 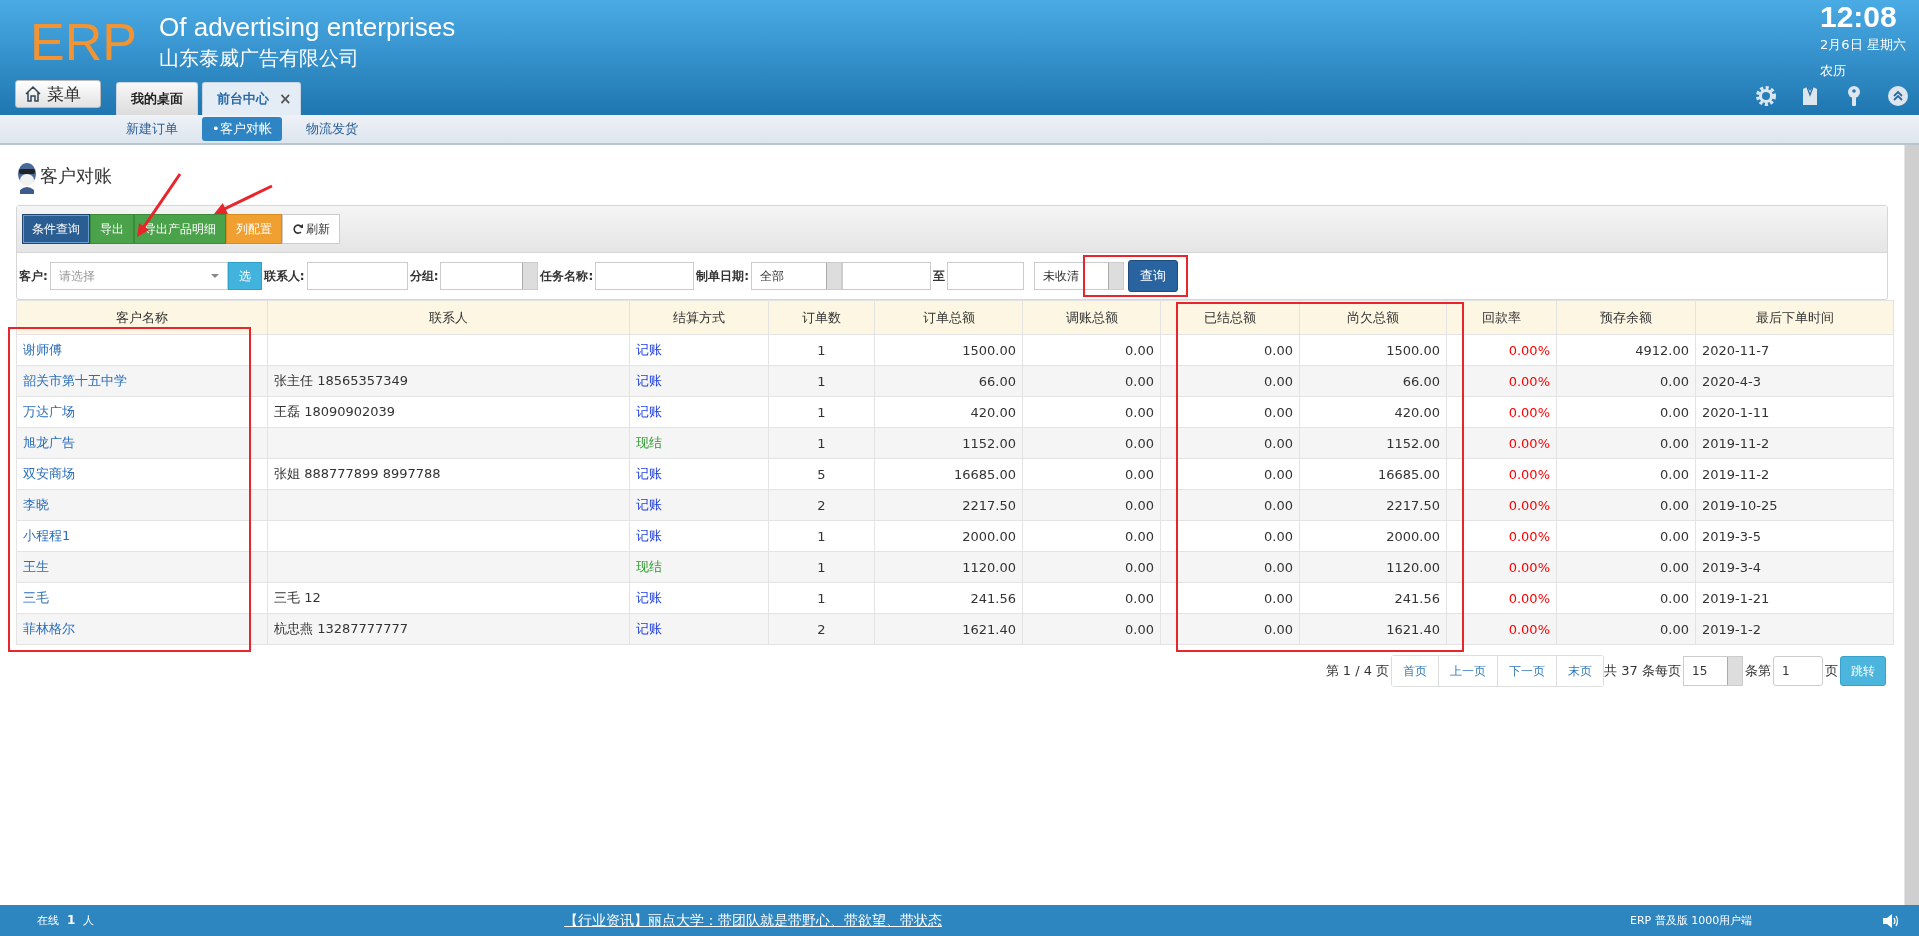 What do you see at coordinates (1794, 629) in the screenshot?
I see `table-cell: 2019-1-2` at bounding box center [1794, 629].